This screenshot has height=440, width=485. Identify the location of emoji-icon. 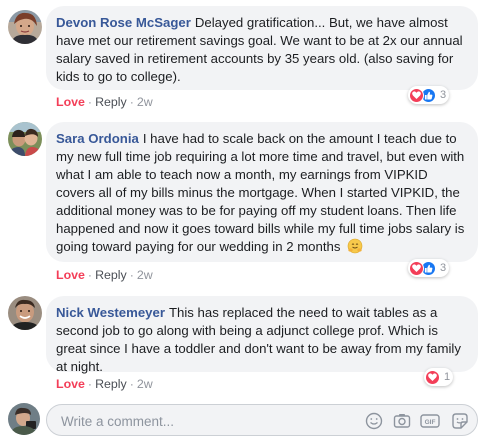
(374, 421).